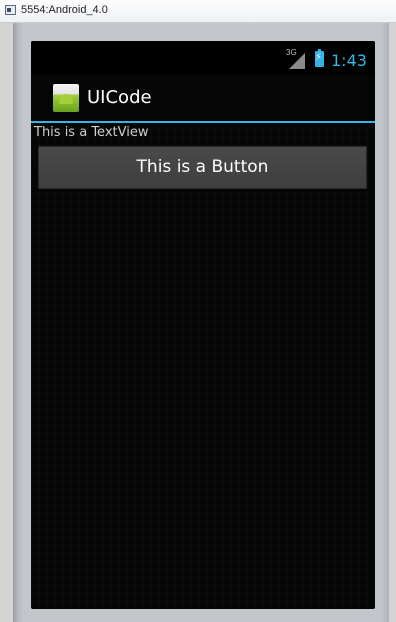 Image resolution: width=396 pixels, height=622 pixels. What do you see at coordinates (203, 58) in the screenshot?
I see `status-bar: 3G 1:43` at bounding box center [203, 58].